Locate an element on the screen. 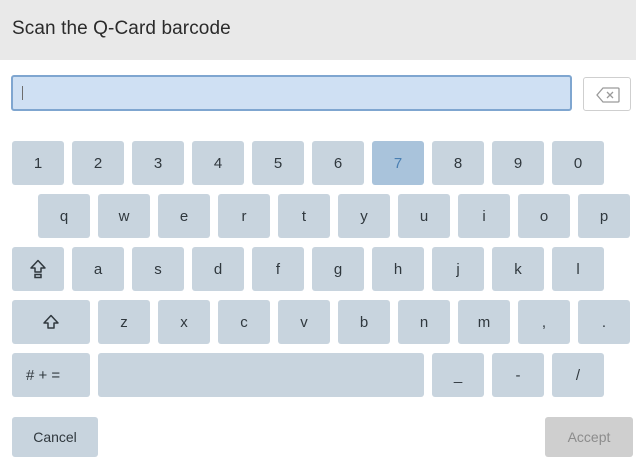 The height and width of the screenshot is (457, 636). caps-lock-icon is located at coordinates (38, 269).